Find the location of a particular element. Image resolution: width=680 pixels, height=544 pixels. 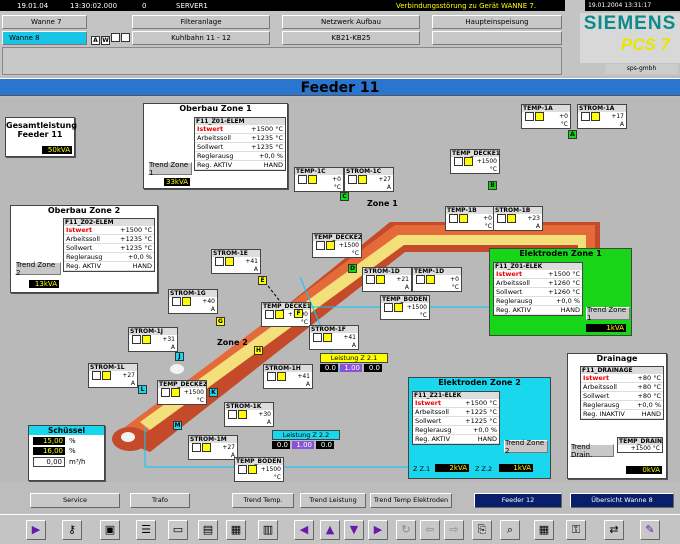

picture-icon: ▣ is located at coordinates (110, 530).